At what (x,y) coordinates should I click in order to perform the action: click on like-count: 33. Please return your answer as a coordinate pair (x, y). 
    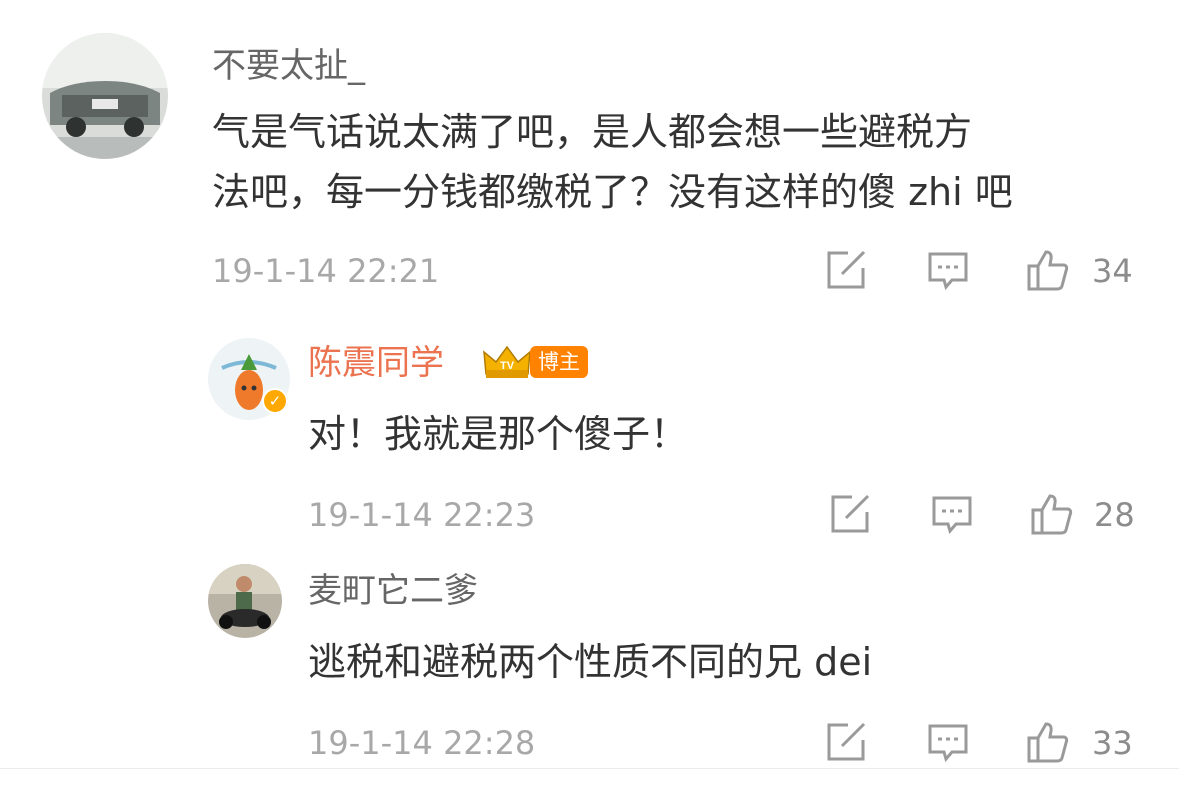
    Looking at the image, I should click on (1112, 743).